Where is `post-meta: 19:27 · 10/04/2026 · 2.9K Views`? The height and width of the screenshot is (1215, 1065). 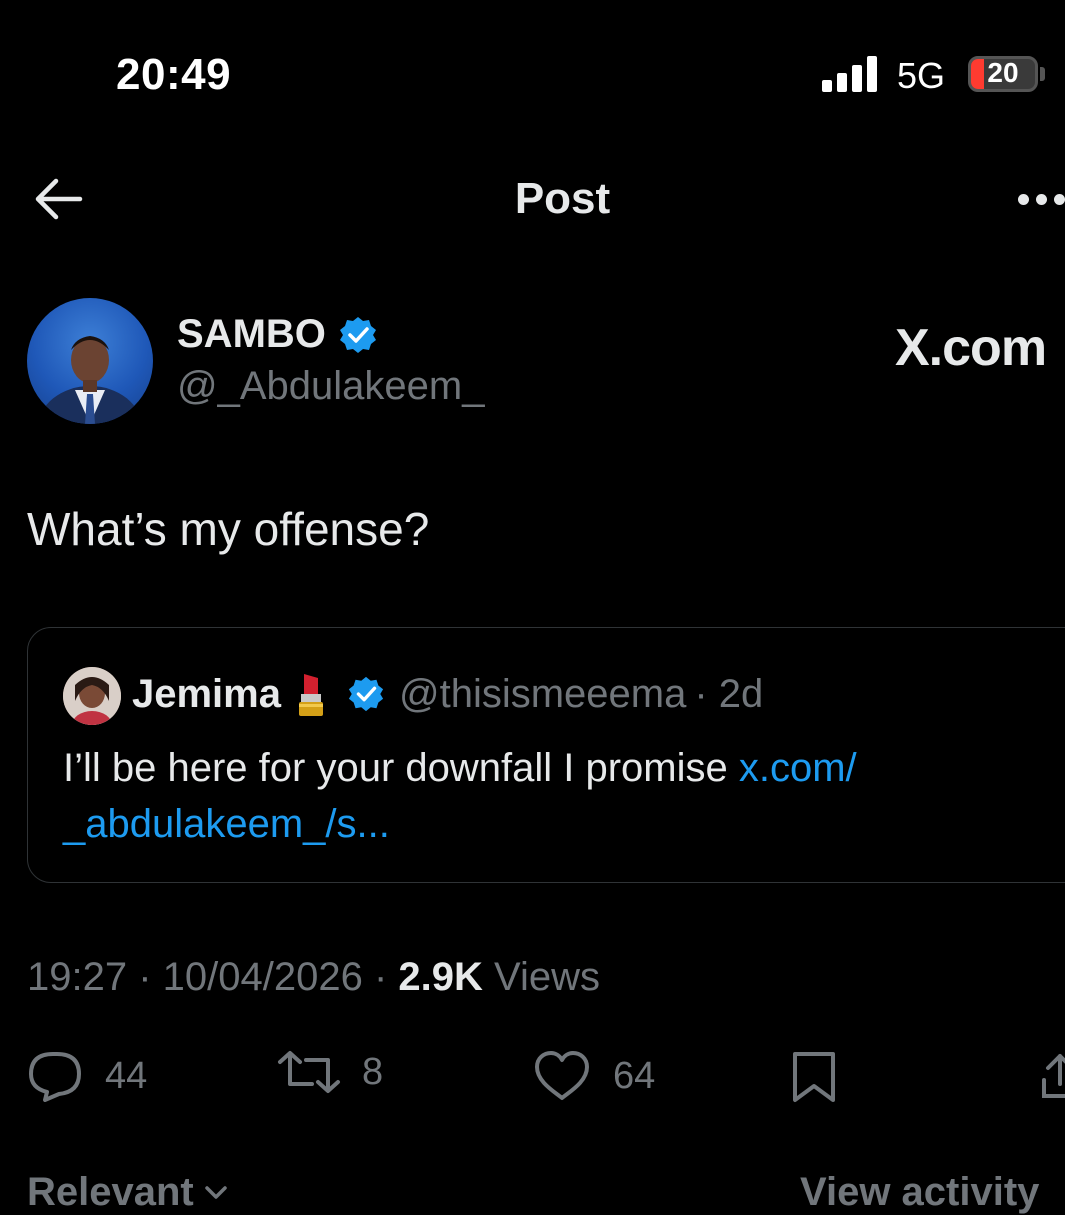
post-meta: 19:27 · 10/04/2026 · 2.9K Views is located at coordinates (313, 977).